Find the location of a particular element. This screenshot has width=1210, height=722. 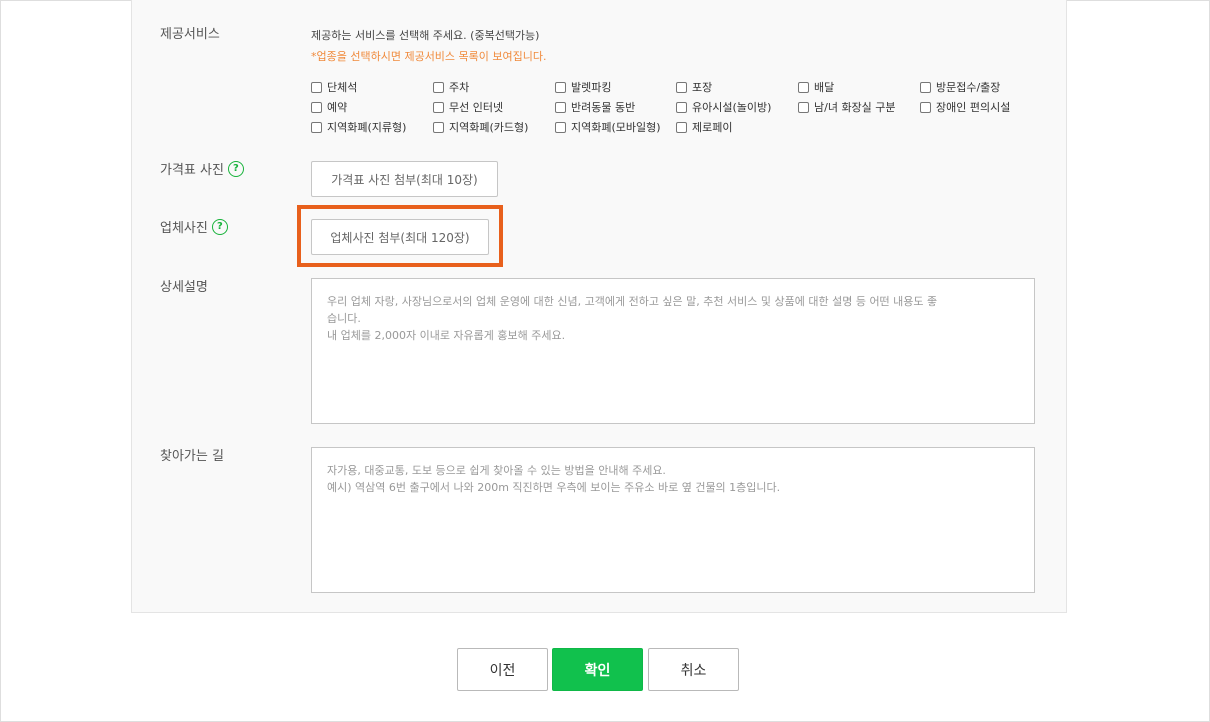

service-option: 방문접수/출장 is located at coordinates (960, 87).